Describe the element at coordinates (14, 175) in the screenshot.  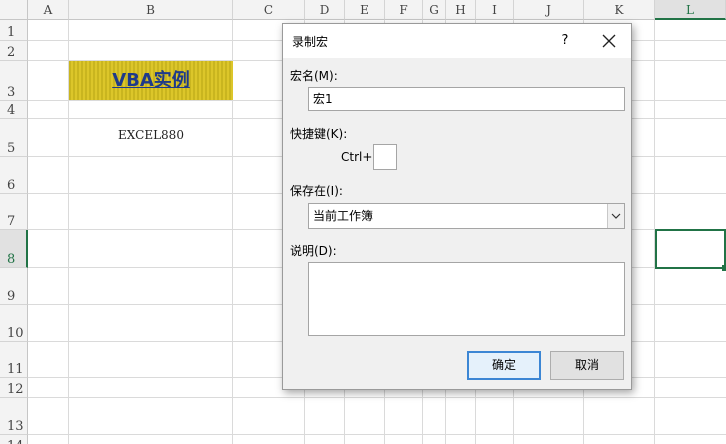
I see `row-header-6: 6` at that location.